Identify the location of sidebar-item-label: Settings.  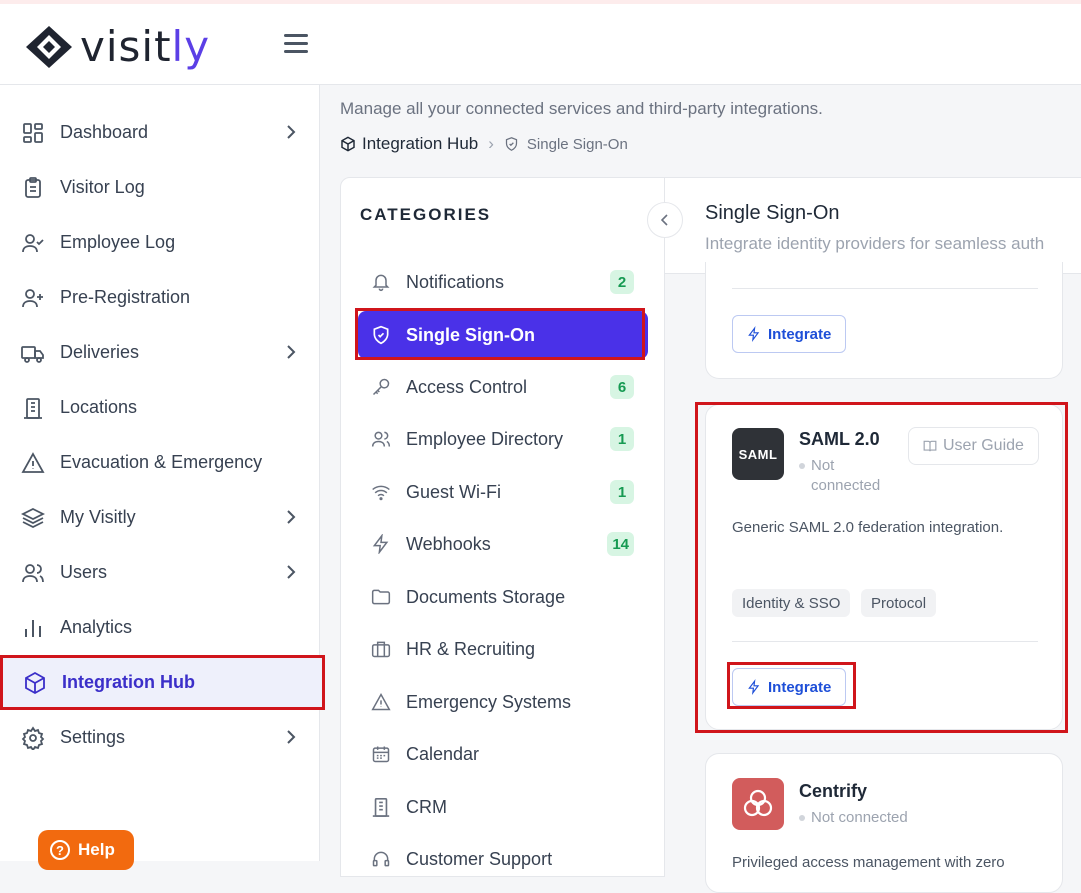
(93, 737).